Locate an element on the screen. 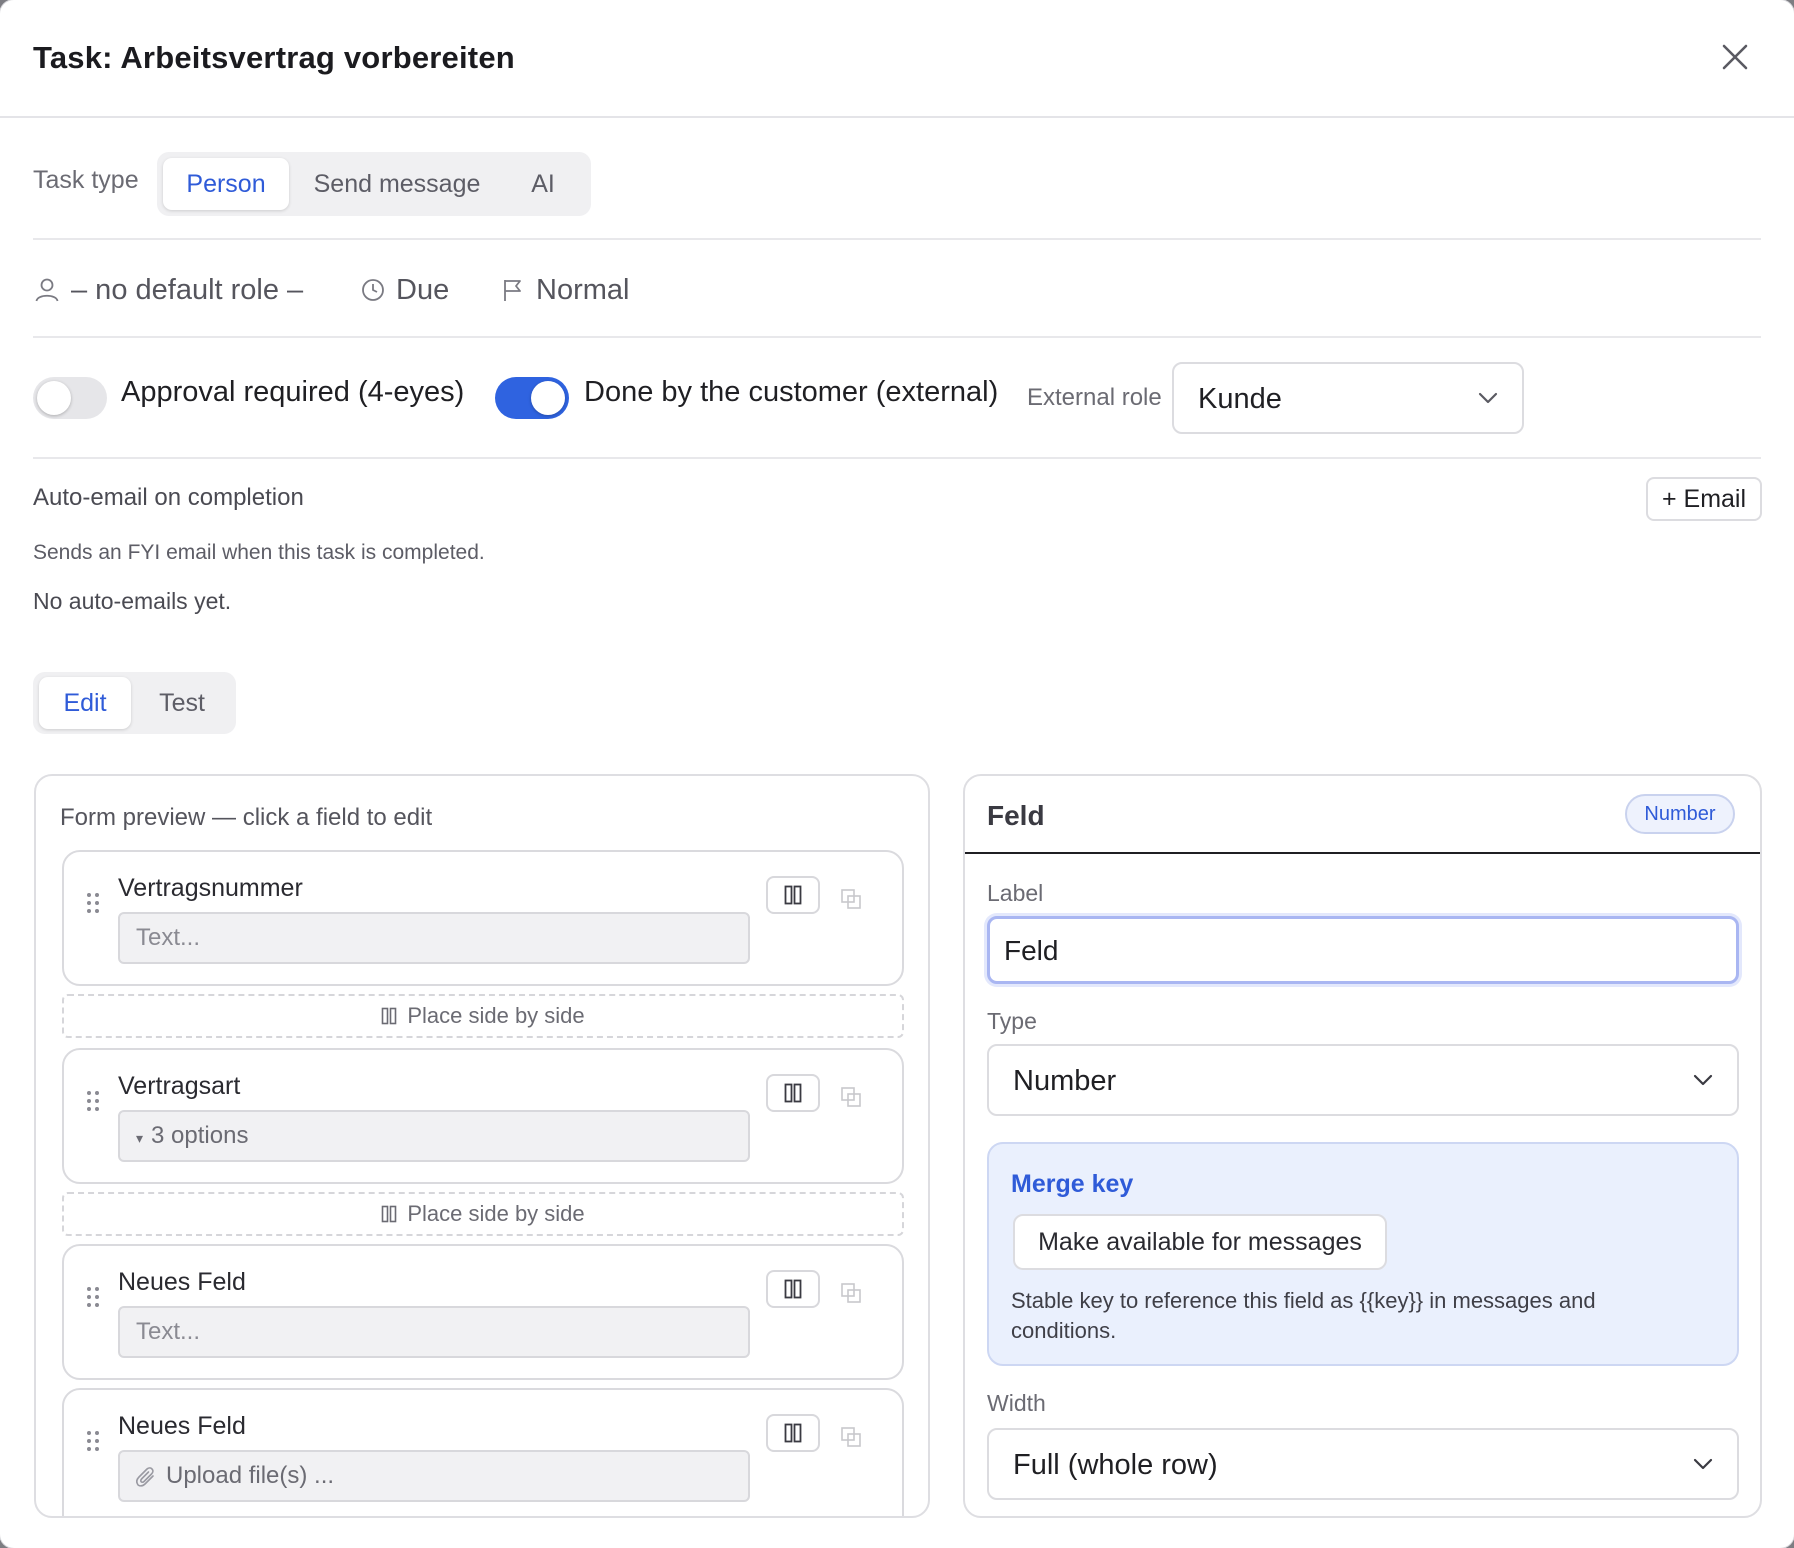 This screenshot has width=1794, height=1548. external-toggle is located at coordinates (532, 398).